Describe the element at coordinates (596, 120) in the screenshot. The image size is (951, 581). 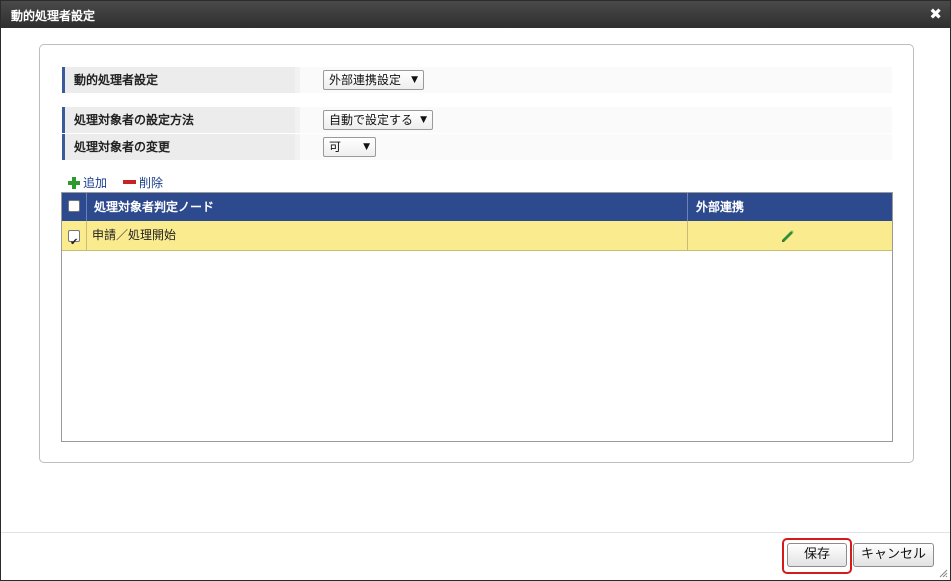
I see `form-value: 自動で設定する ▼` at that location.